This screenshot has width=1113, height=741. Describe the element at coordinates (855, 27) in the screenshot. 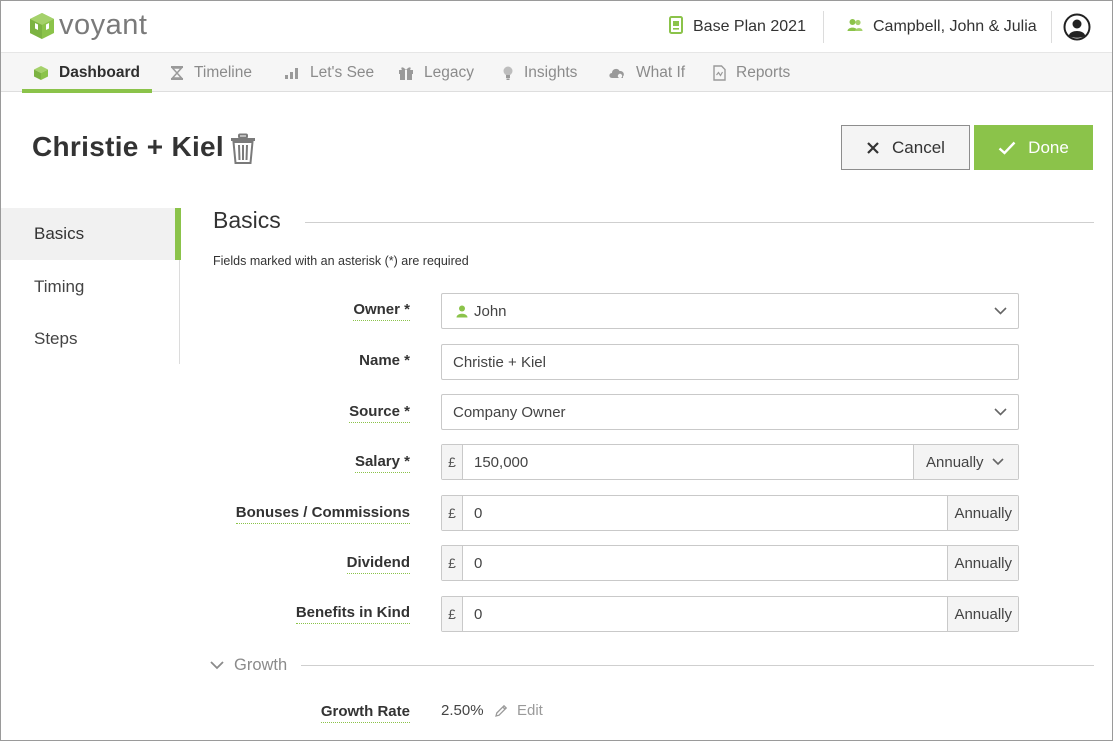

I see `users-icon` at that location.